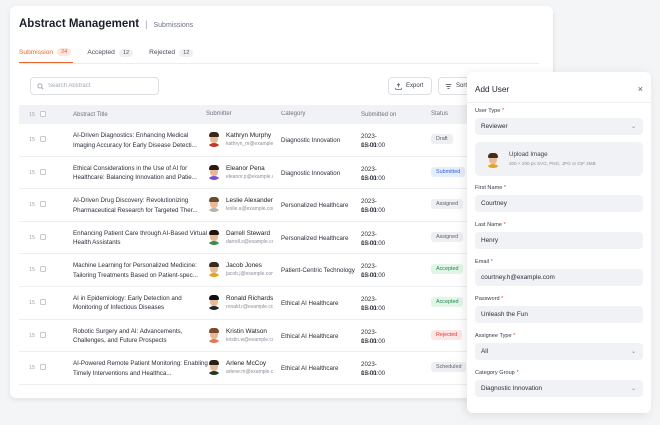 The width and height of the screenshot is (660, 425). I want to click on assignee-type-label: Assignee Type *, so click(495, 336).